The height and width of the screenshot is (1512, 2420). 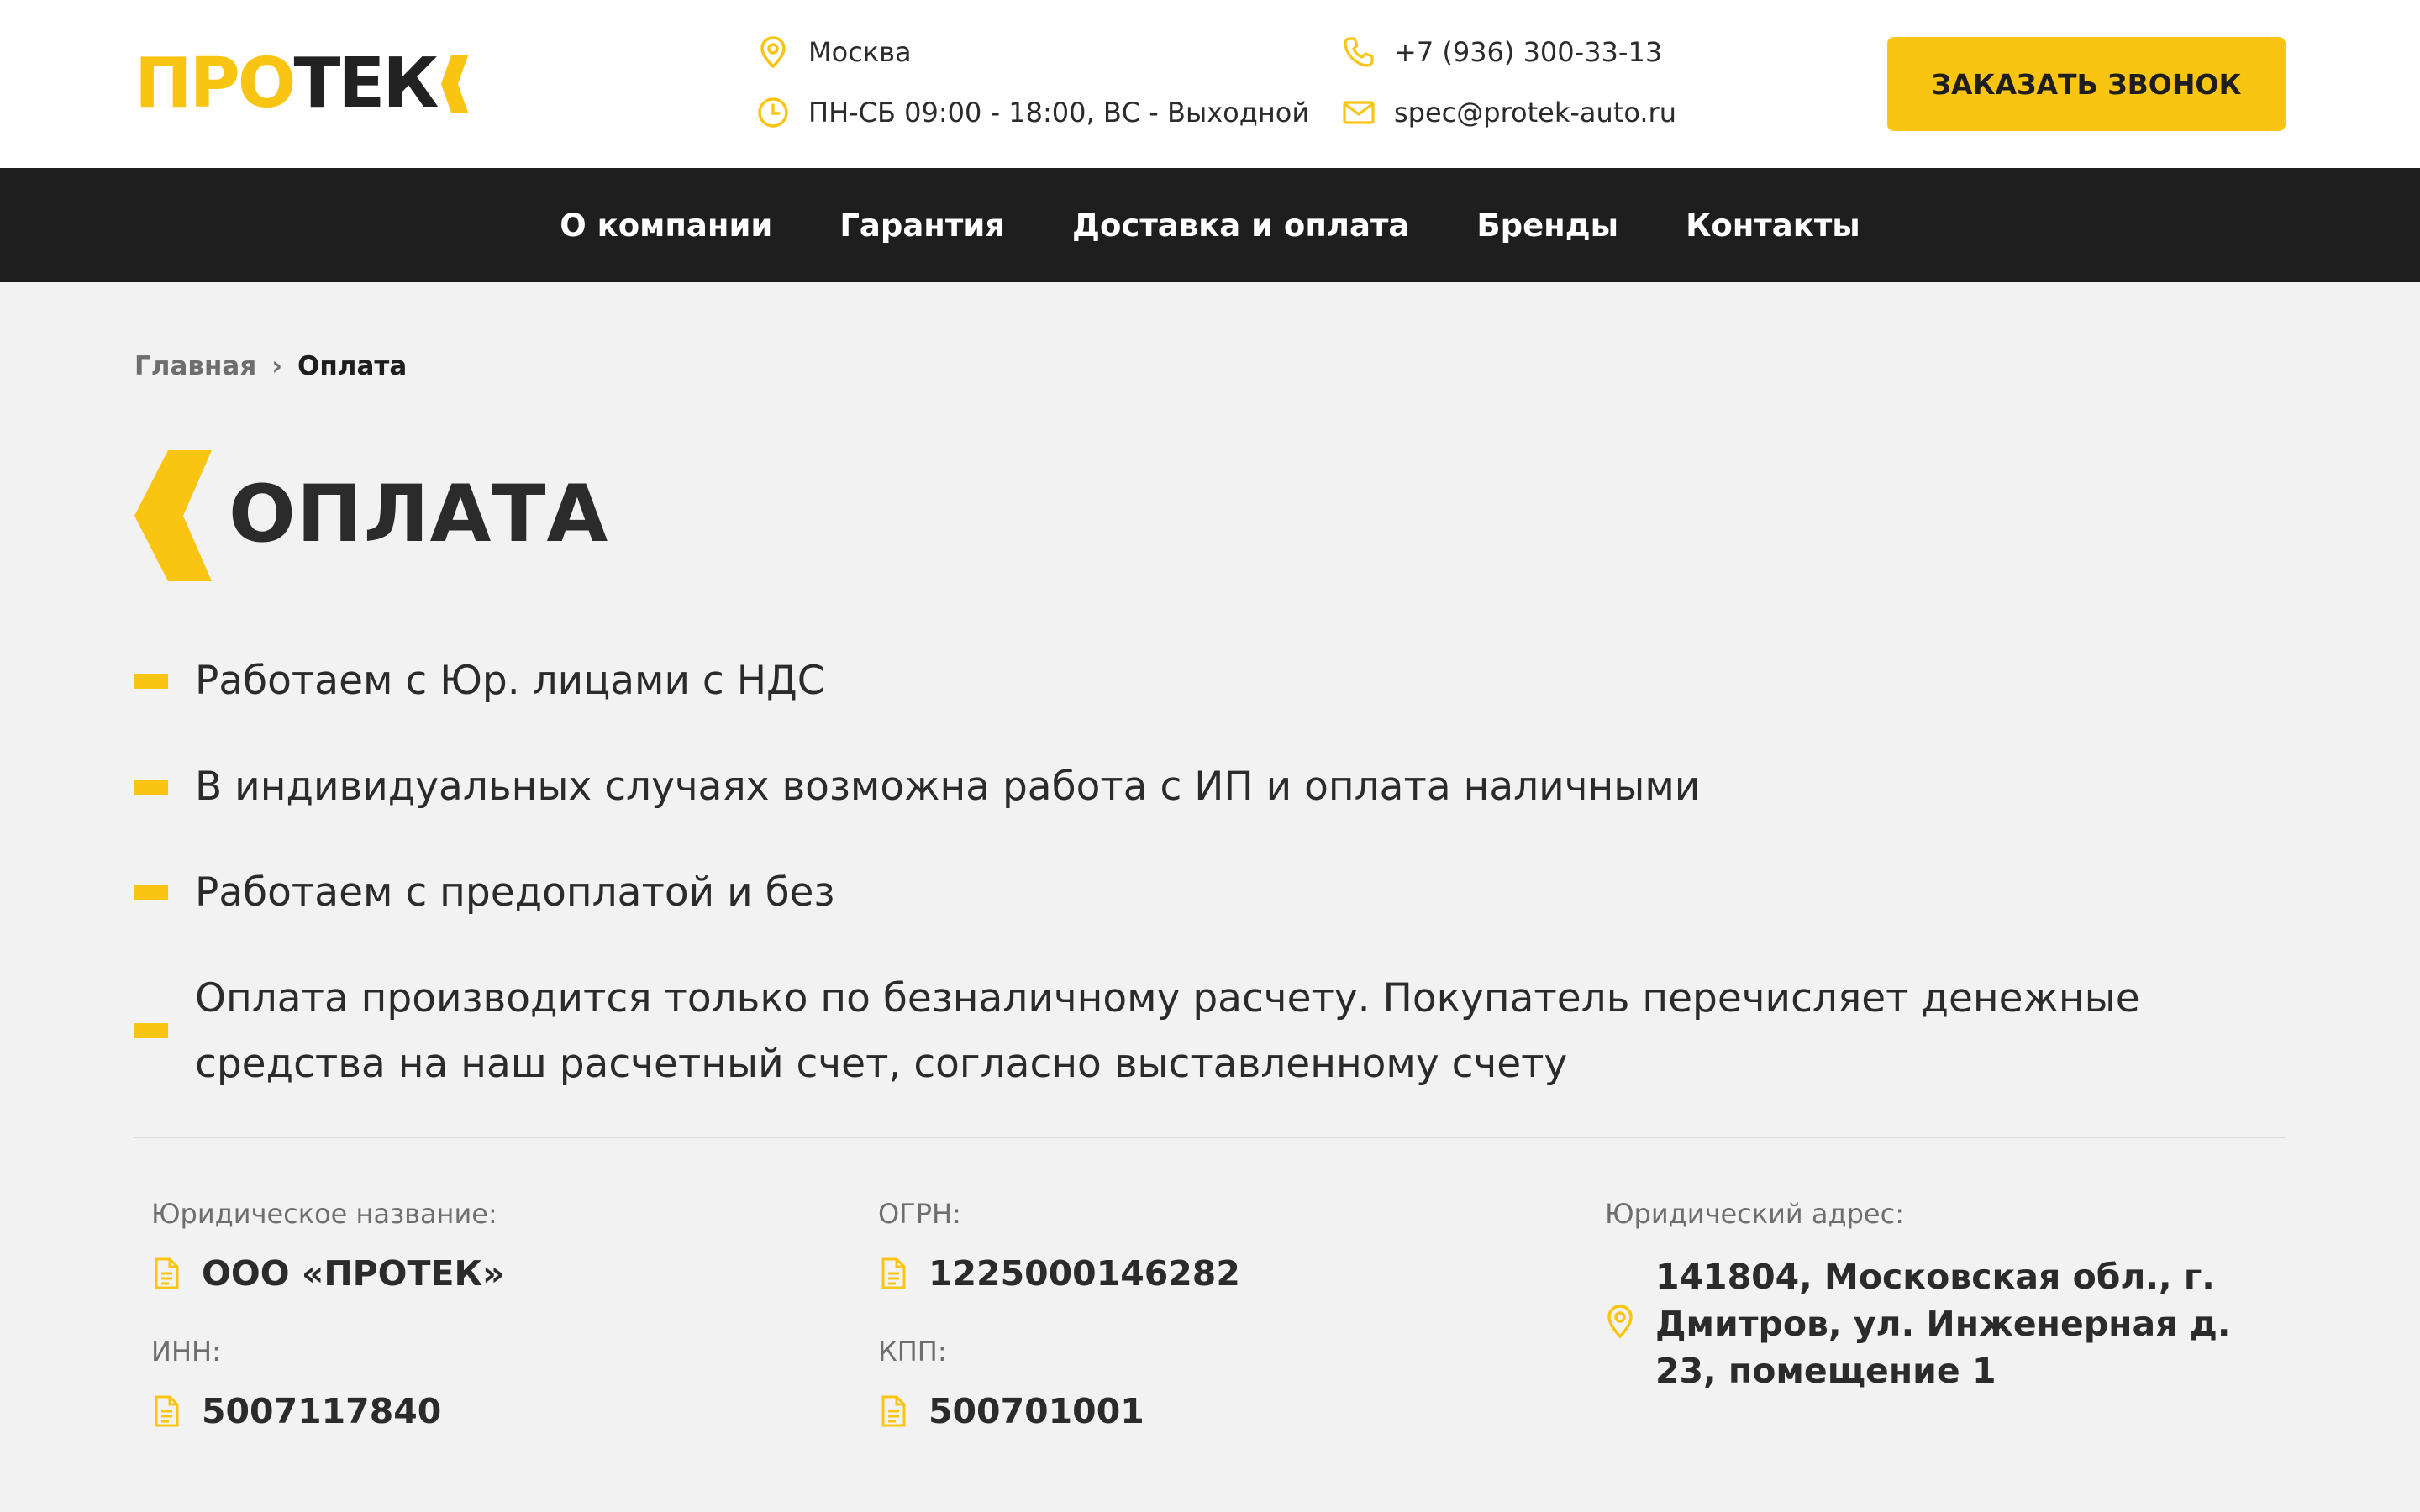 What do you see at coordinates (173, 515) in the screenshot?
I see `title-chevron-icon` at bounding box center [173, 515].